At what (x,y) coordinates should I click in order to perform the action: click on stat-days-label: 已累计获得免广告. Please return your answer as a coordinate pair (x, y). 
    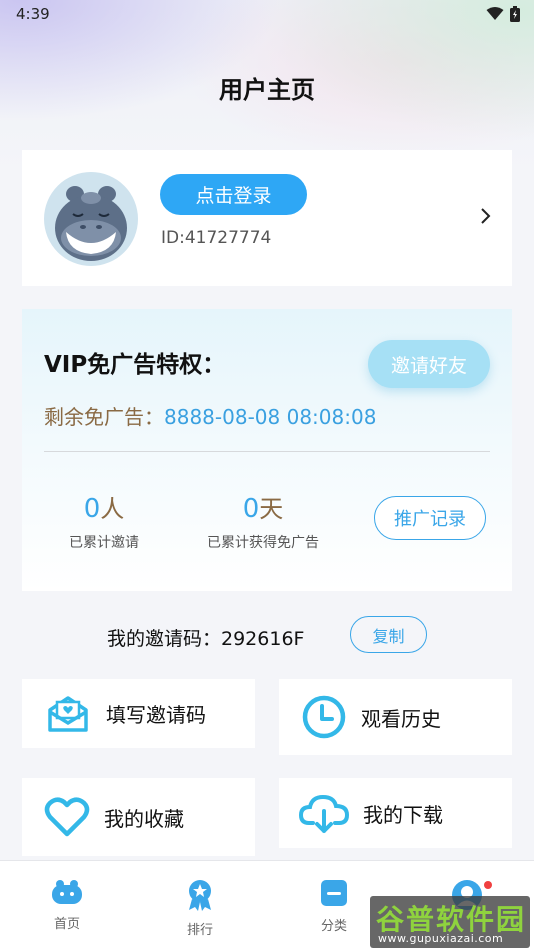
    Looking at the image, I should click on (263, 543).